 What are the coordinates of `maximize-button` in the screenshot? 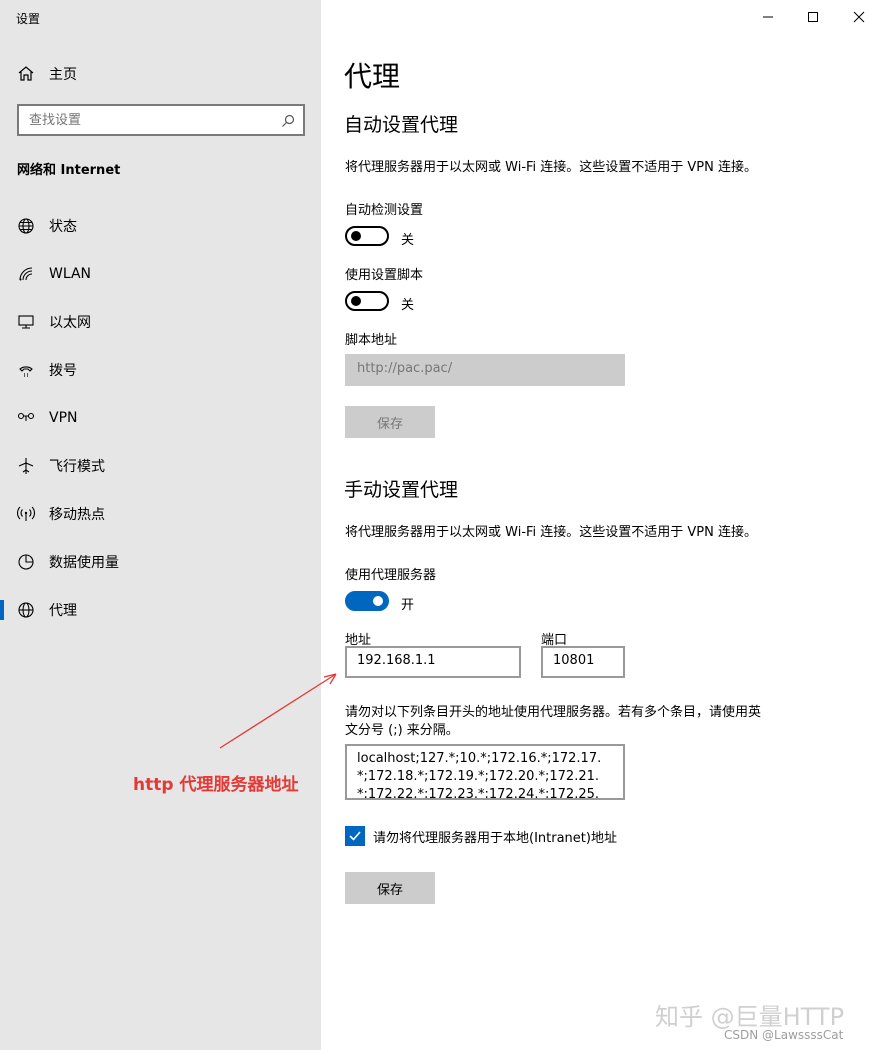 It's located at (813, 17).